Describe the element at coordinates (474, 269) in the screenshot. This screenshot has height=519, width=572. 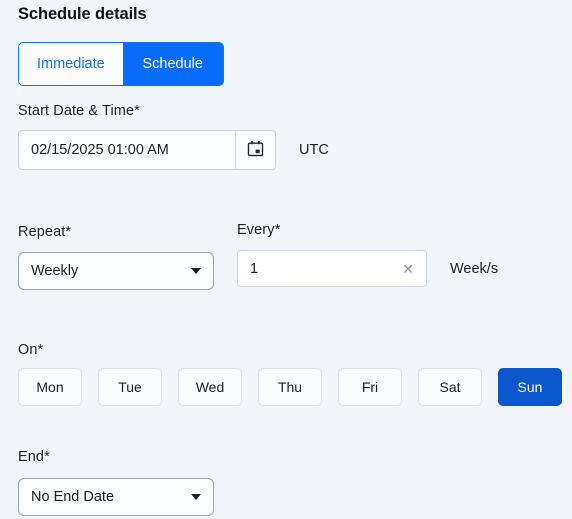
I see `every-unit-label: Week/s` at that location.